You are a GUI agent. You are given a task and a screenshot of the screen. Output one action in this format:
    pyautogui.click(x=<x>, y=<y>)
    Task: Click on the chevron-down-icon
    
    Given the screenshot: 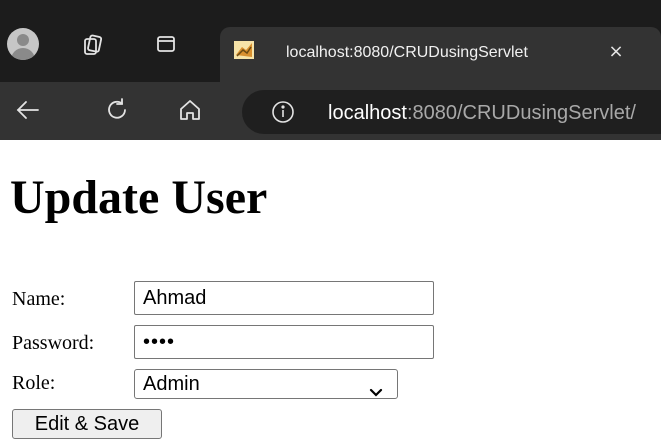 What is the action you would take?
    pyautogui.click(x=376, y=387)
    